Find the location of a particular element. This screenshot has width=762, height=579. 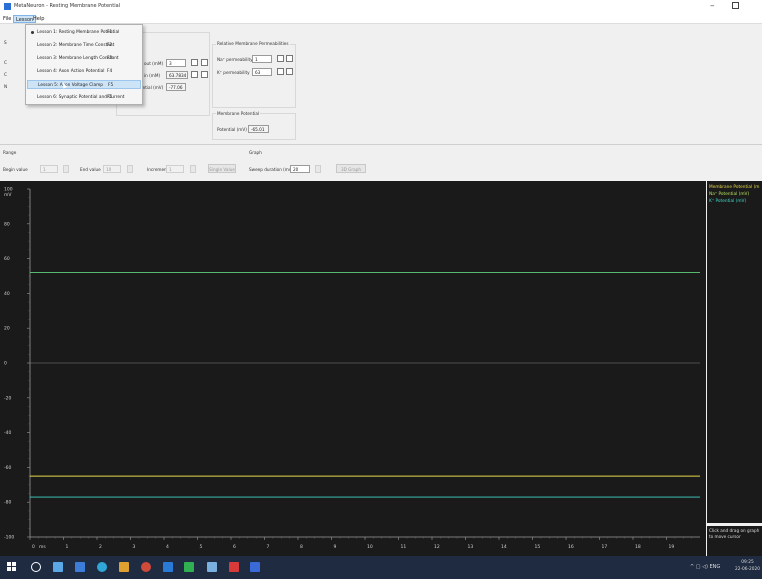

lesson-menu-item-2: Lesson 2: Membrane Time Constant F2 is located at coordinates (84, 45).